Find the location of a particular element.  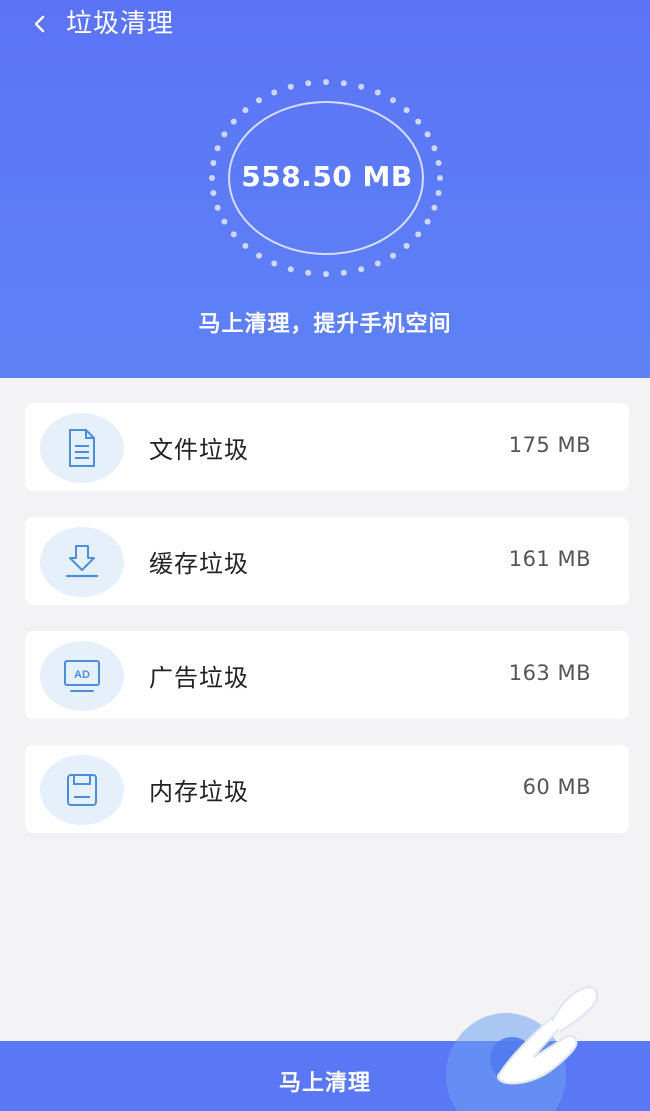

ad-icon-badge: AD is located at coordinates (82, 676).